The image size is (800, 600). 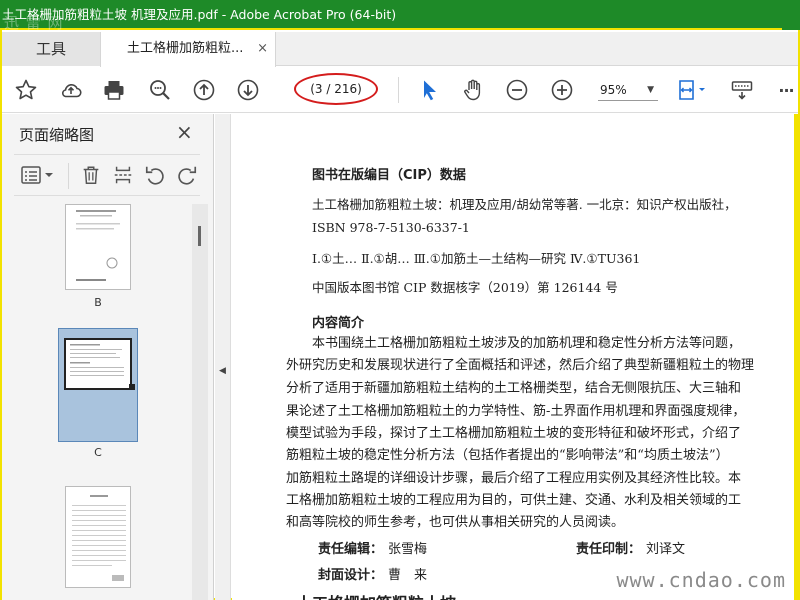 What do you see at coordinates (98, 452) in the screenshot?
I see `thumbnail-label-c: C` at bounding box center [98, 452].